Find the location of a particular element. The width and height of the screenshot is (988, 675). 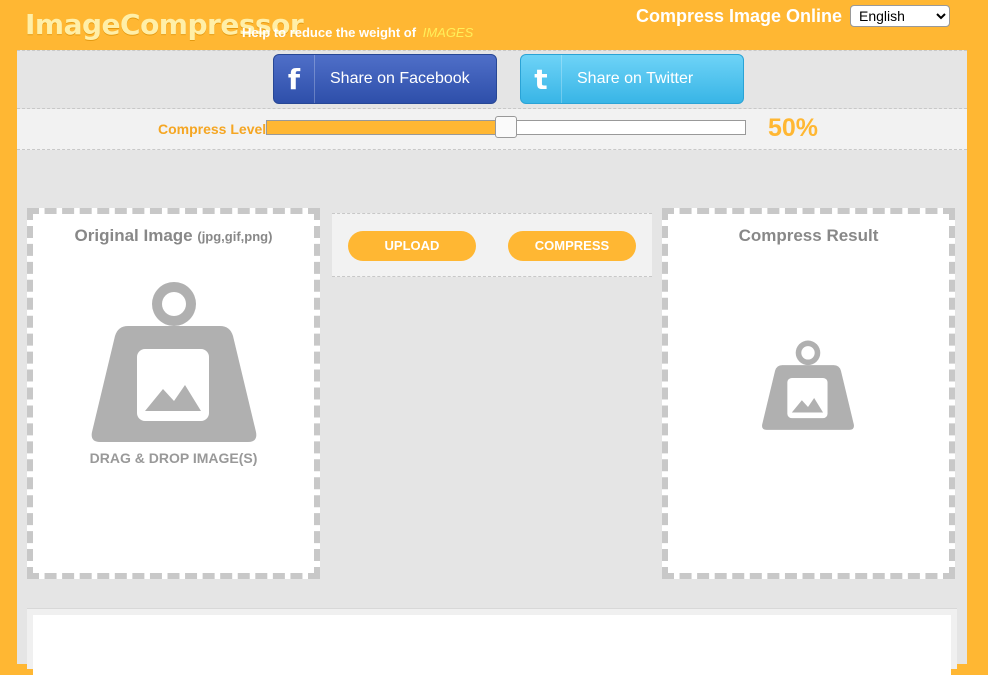

share-facebook-button: f Share on Facebook is located at coordinates (385, 79).